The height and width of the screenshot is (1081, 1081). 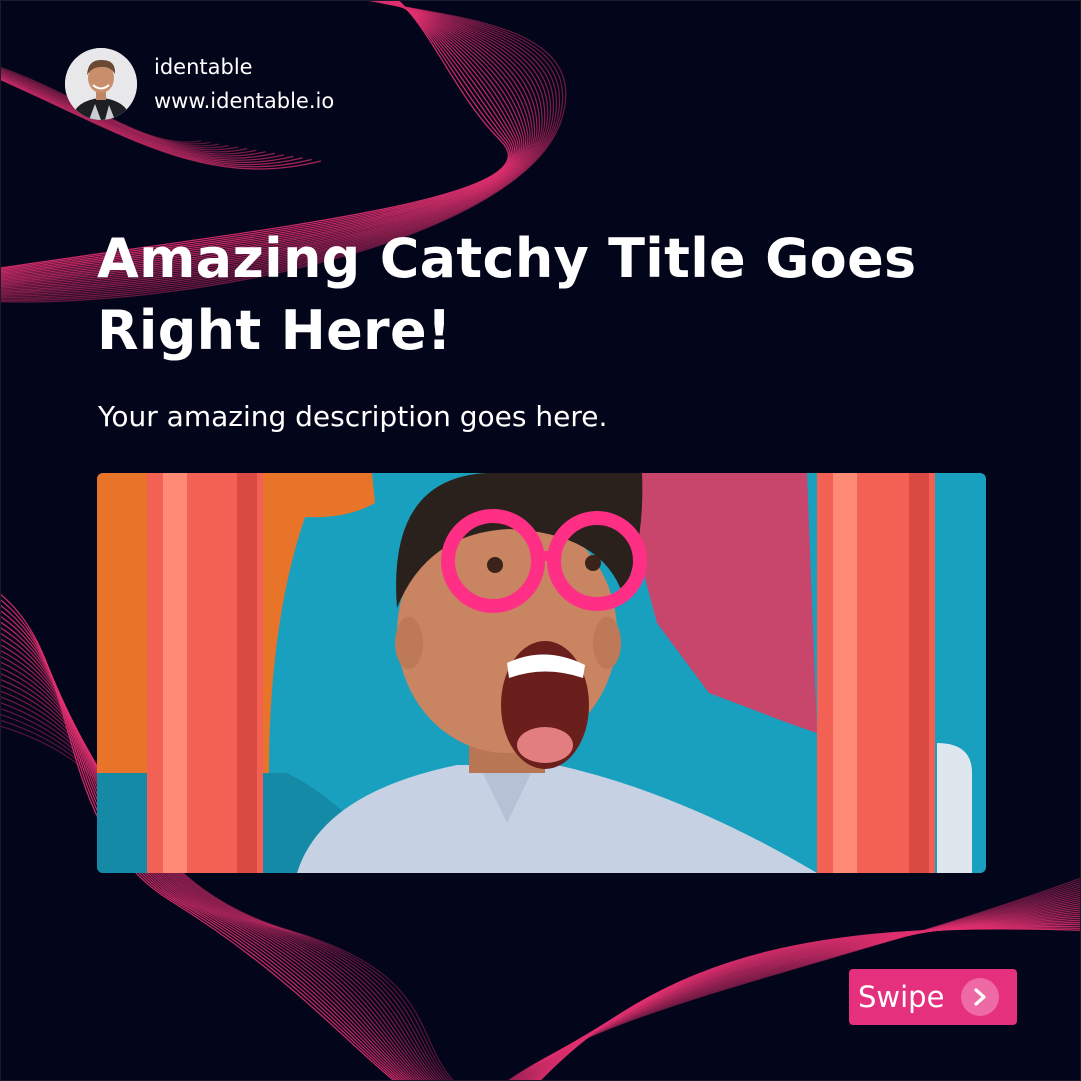 I want to click on avatar, so click(x=101, y=84).